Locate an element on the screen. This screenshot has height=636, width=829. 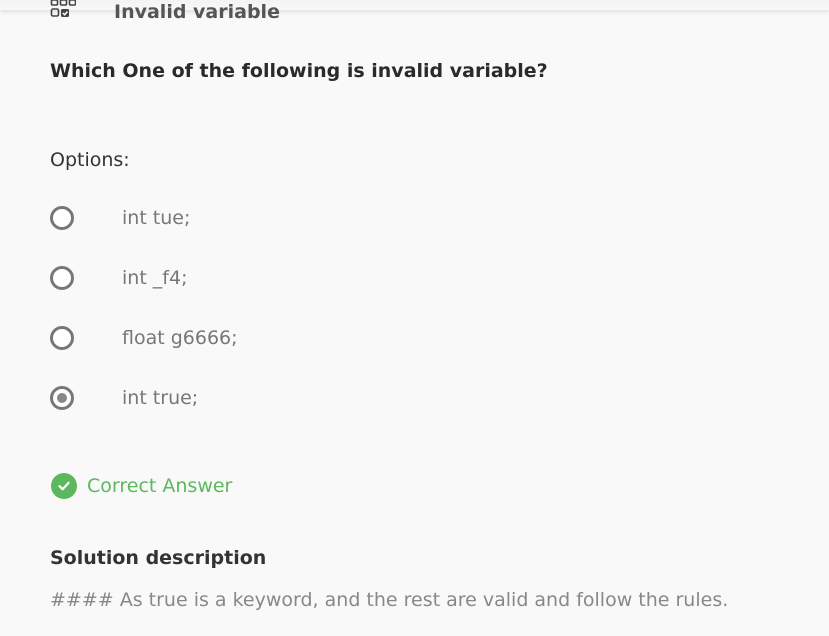
options-label: Options: is located at coordinates (90, 160).